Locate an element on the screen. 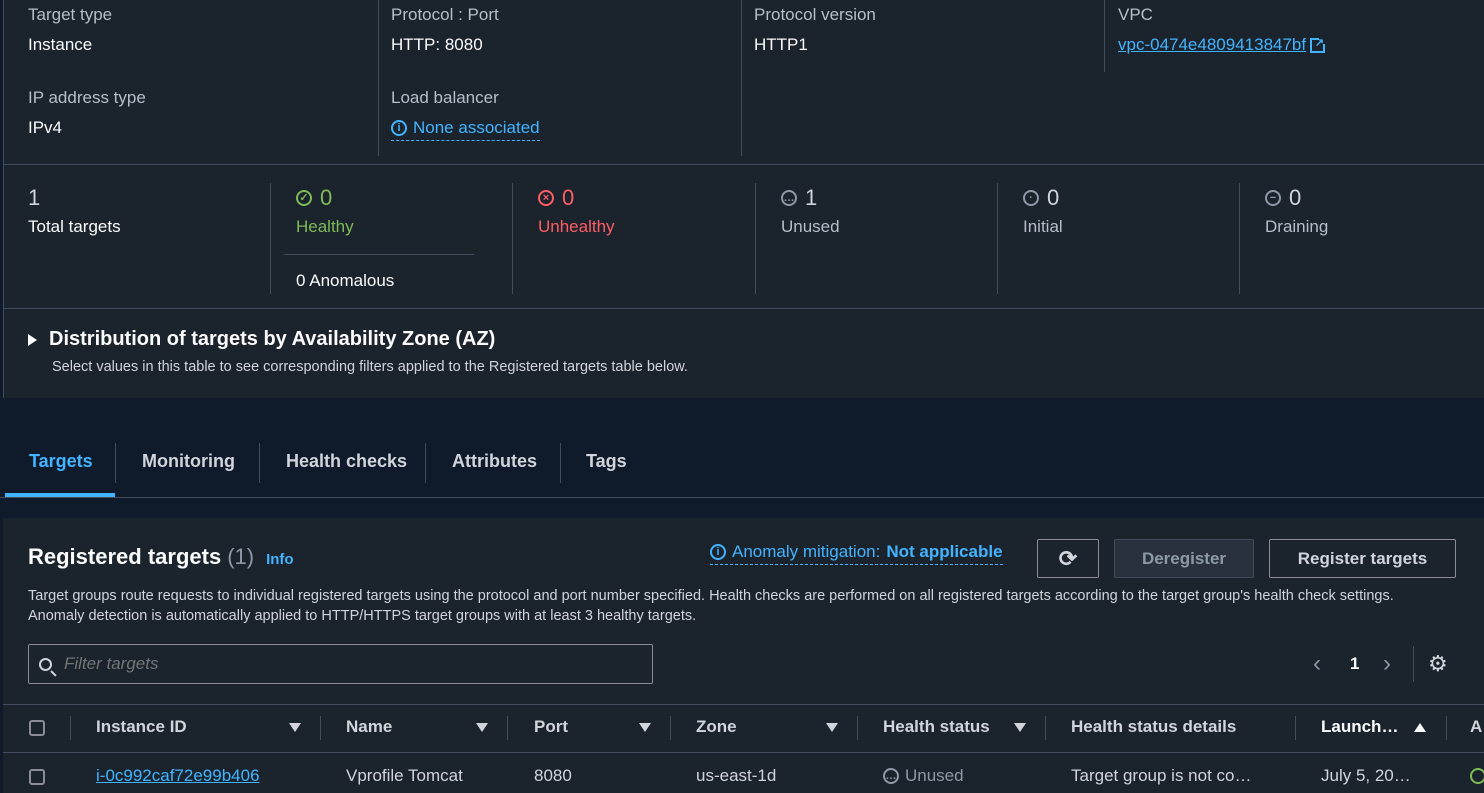  info-link: Info is located at coordinates (280, 559).